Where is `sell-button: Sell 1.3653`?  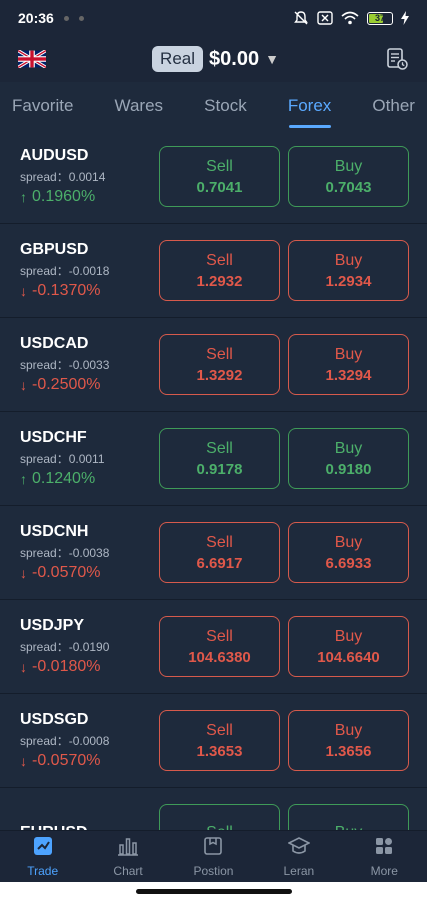 sell-button: Sell 1.3653 is located at coordinates (219, 740).